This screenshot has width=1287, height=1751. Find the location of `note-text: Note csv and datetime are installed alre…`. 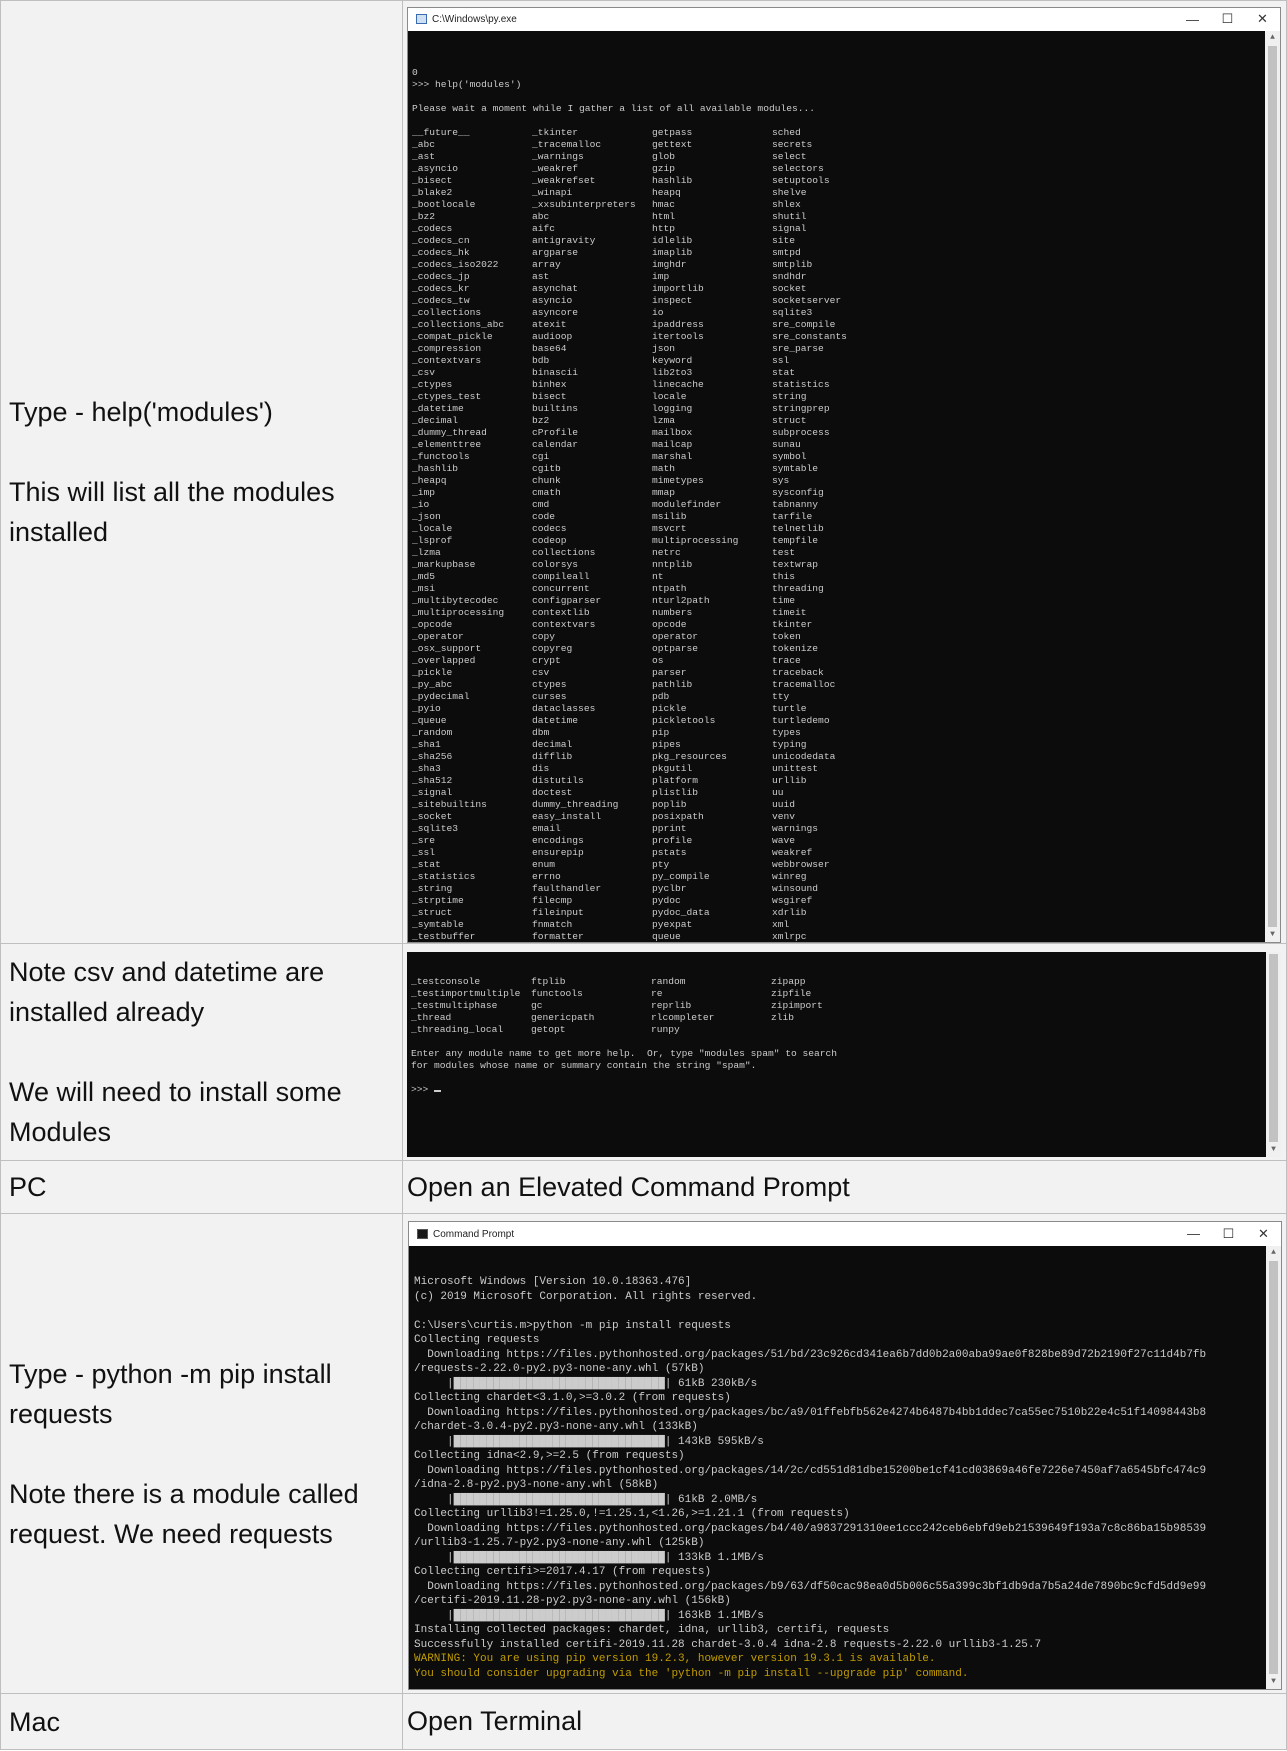

note-text: Note csv and datetime are installed alre… is located at coordinates (167, 992).